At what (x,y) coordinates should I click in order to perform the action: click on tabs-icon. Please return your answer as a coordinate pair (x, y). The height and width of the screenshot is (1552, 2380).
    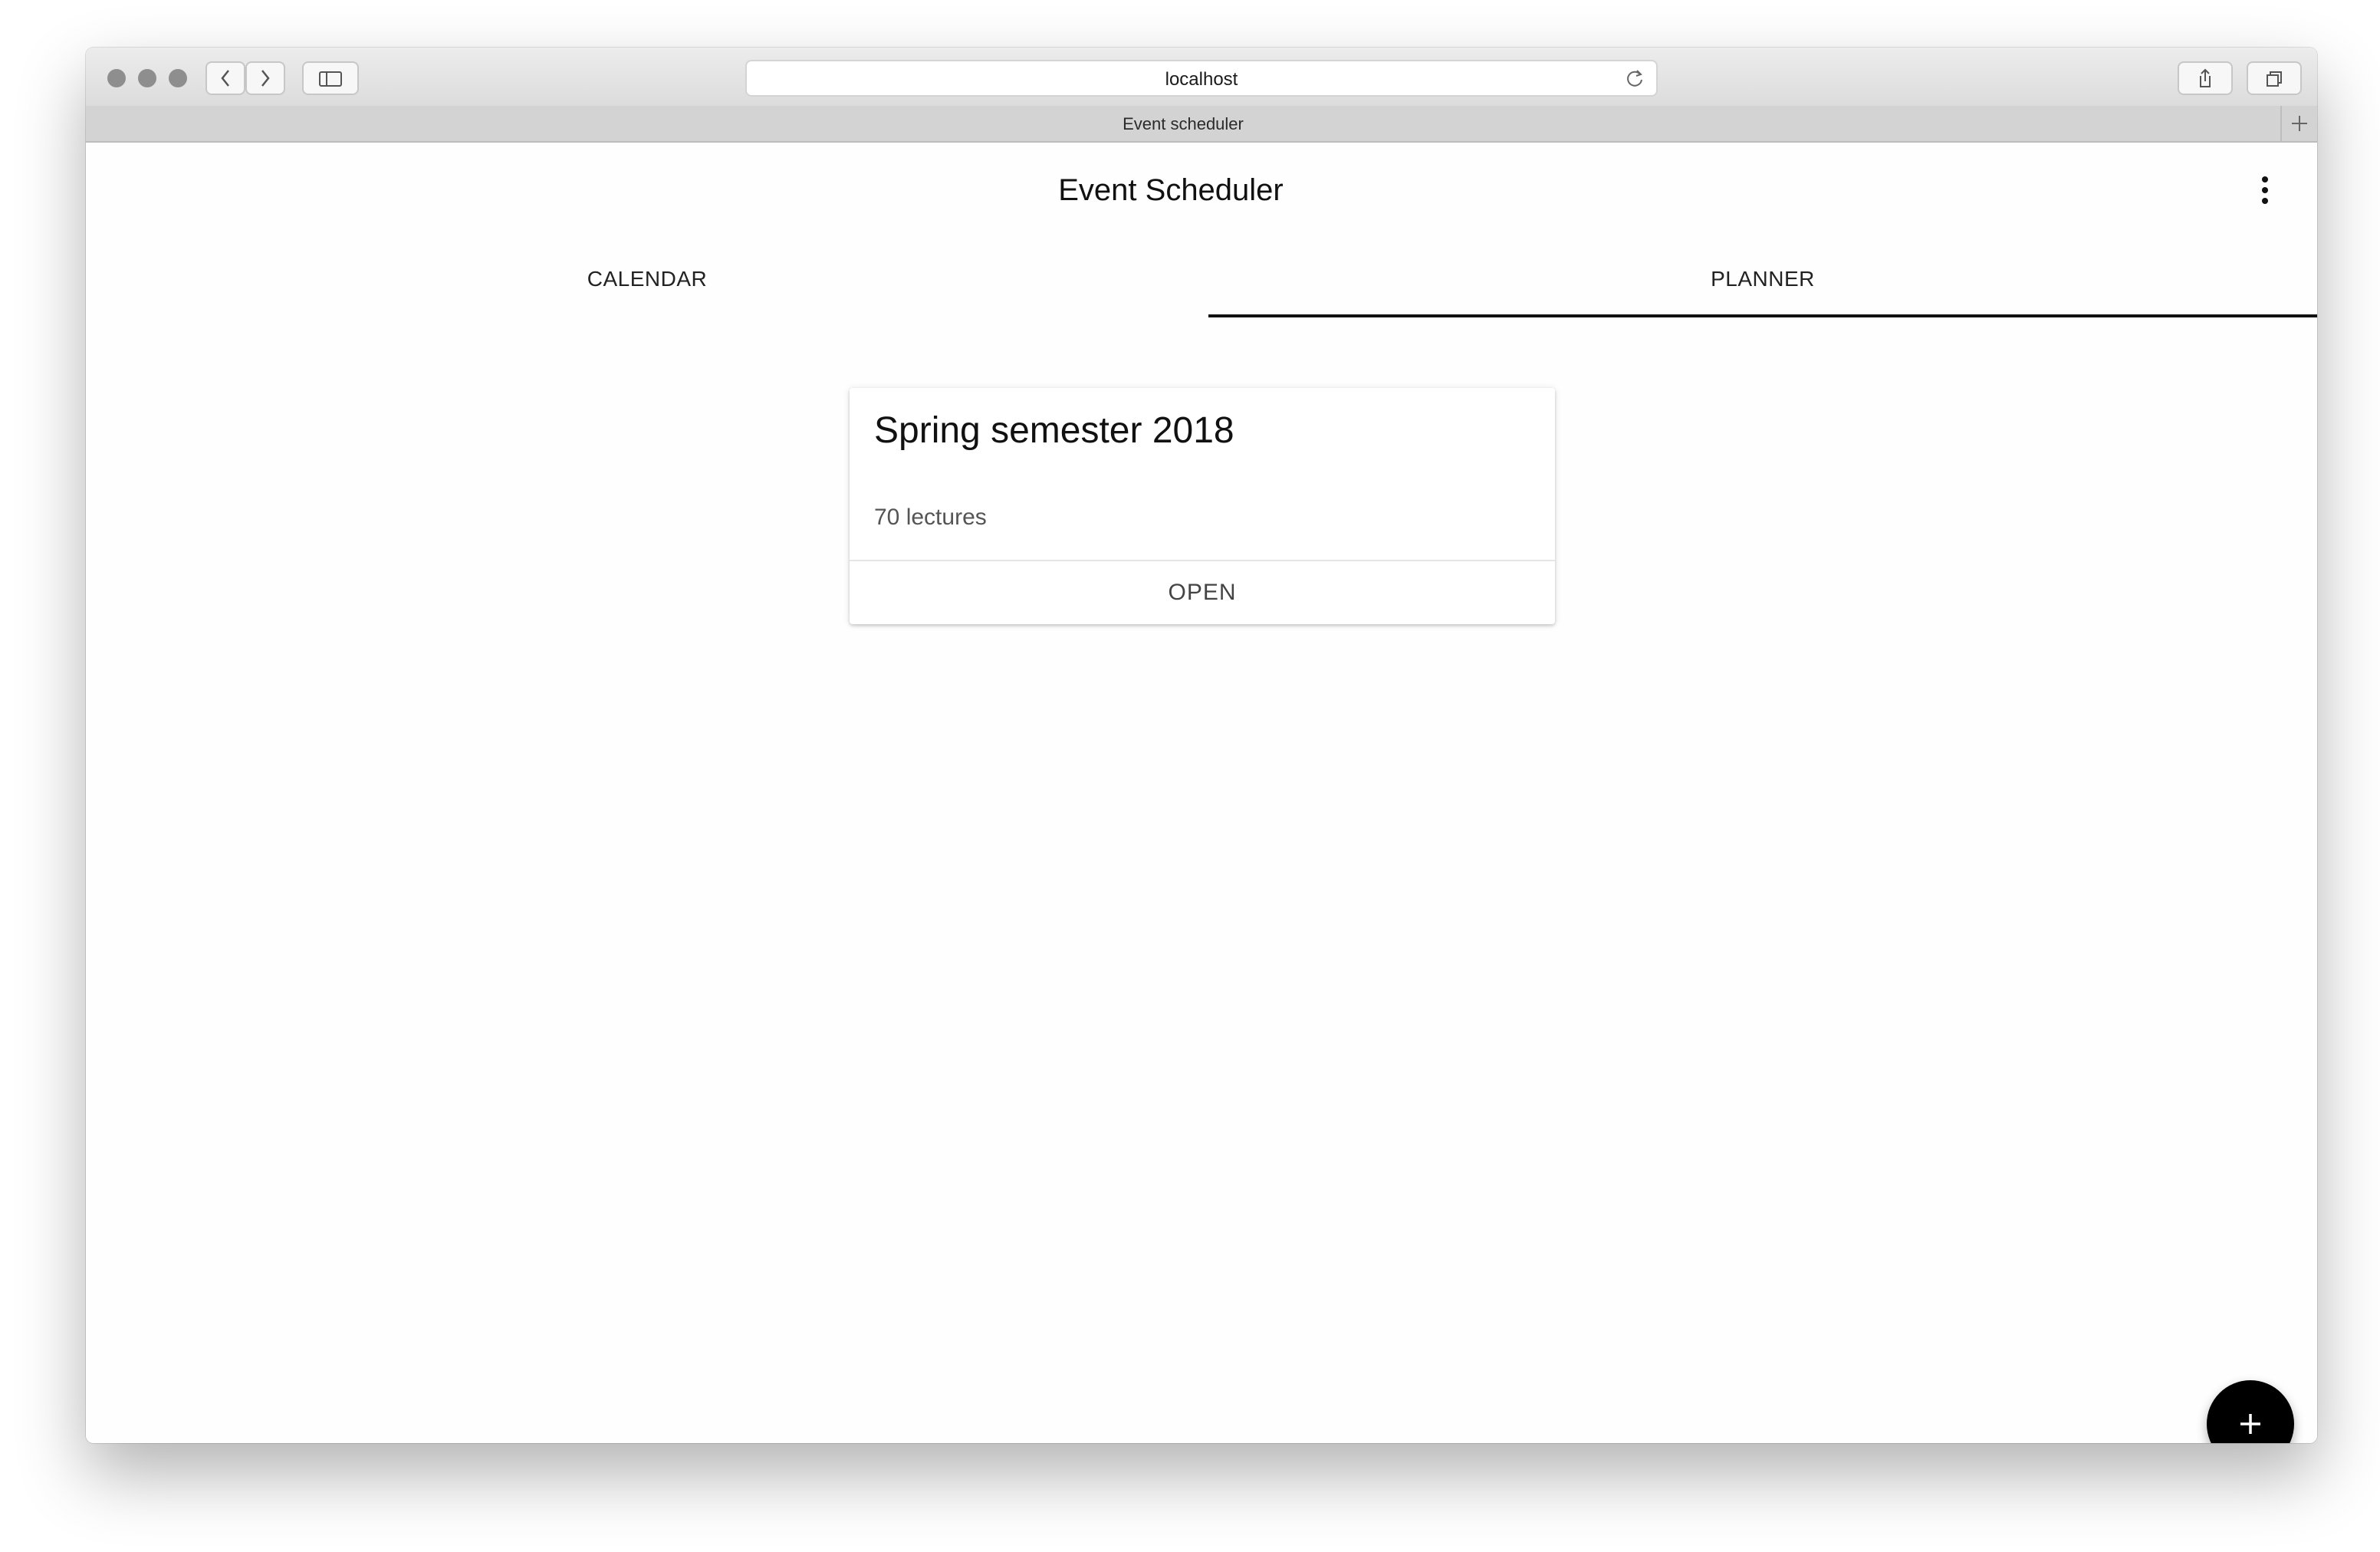
    Looking at the image, I should click on (2274, 79).